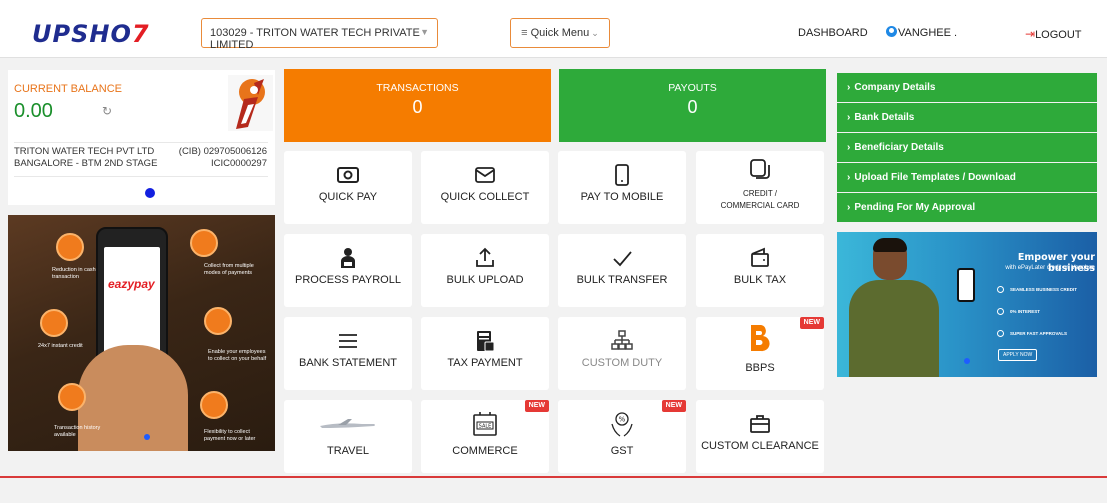  Describe the element at coordinates (760, 368) in the screenshot. I see `tile-label: BBPS` at that location.